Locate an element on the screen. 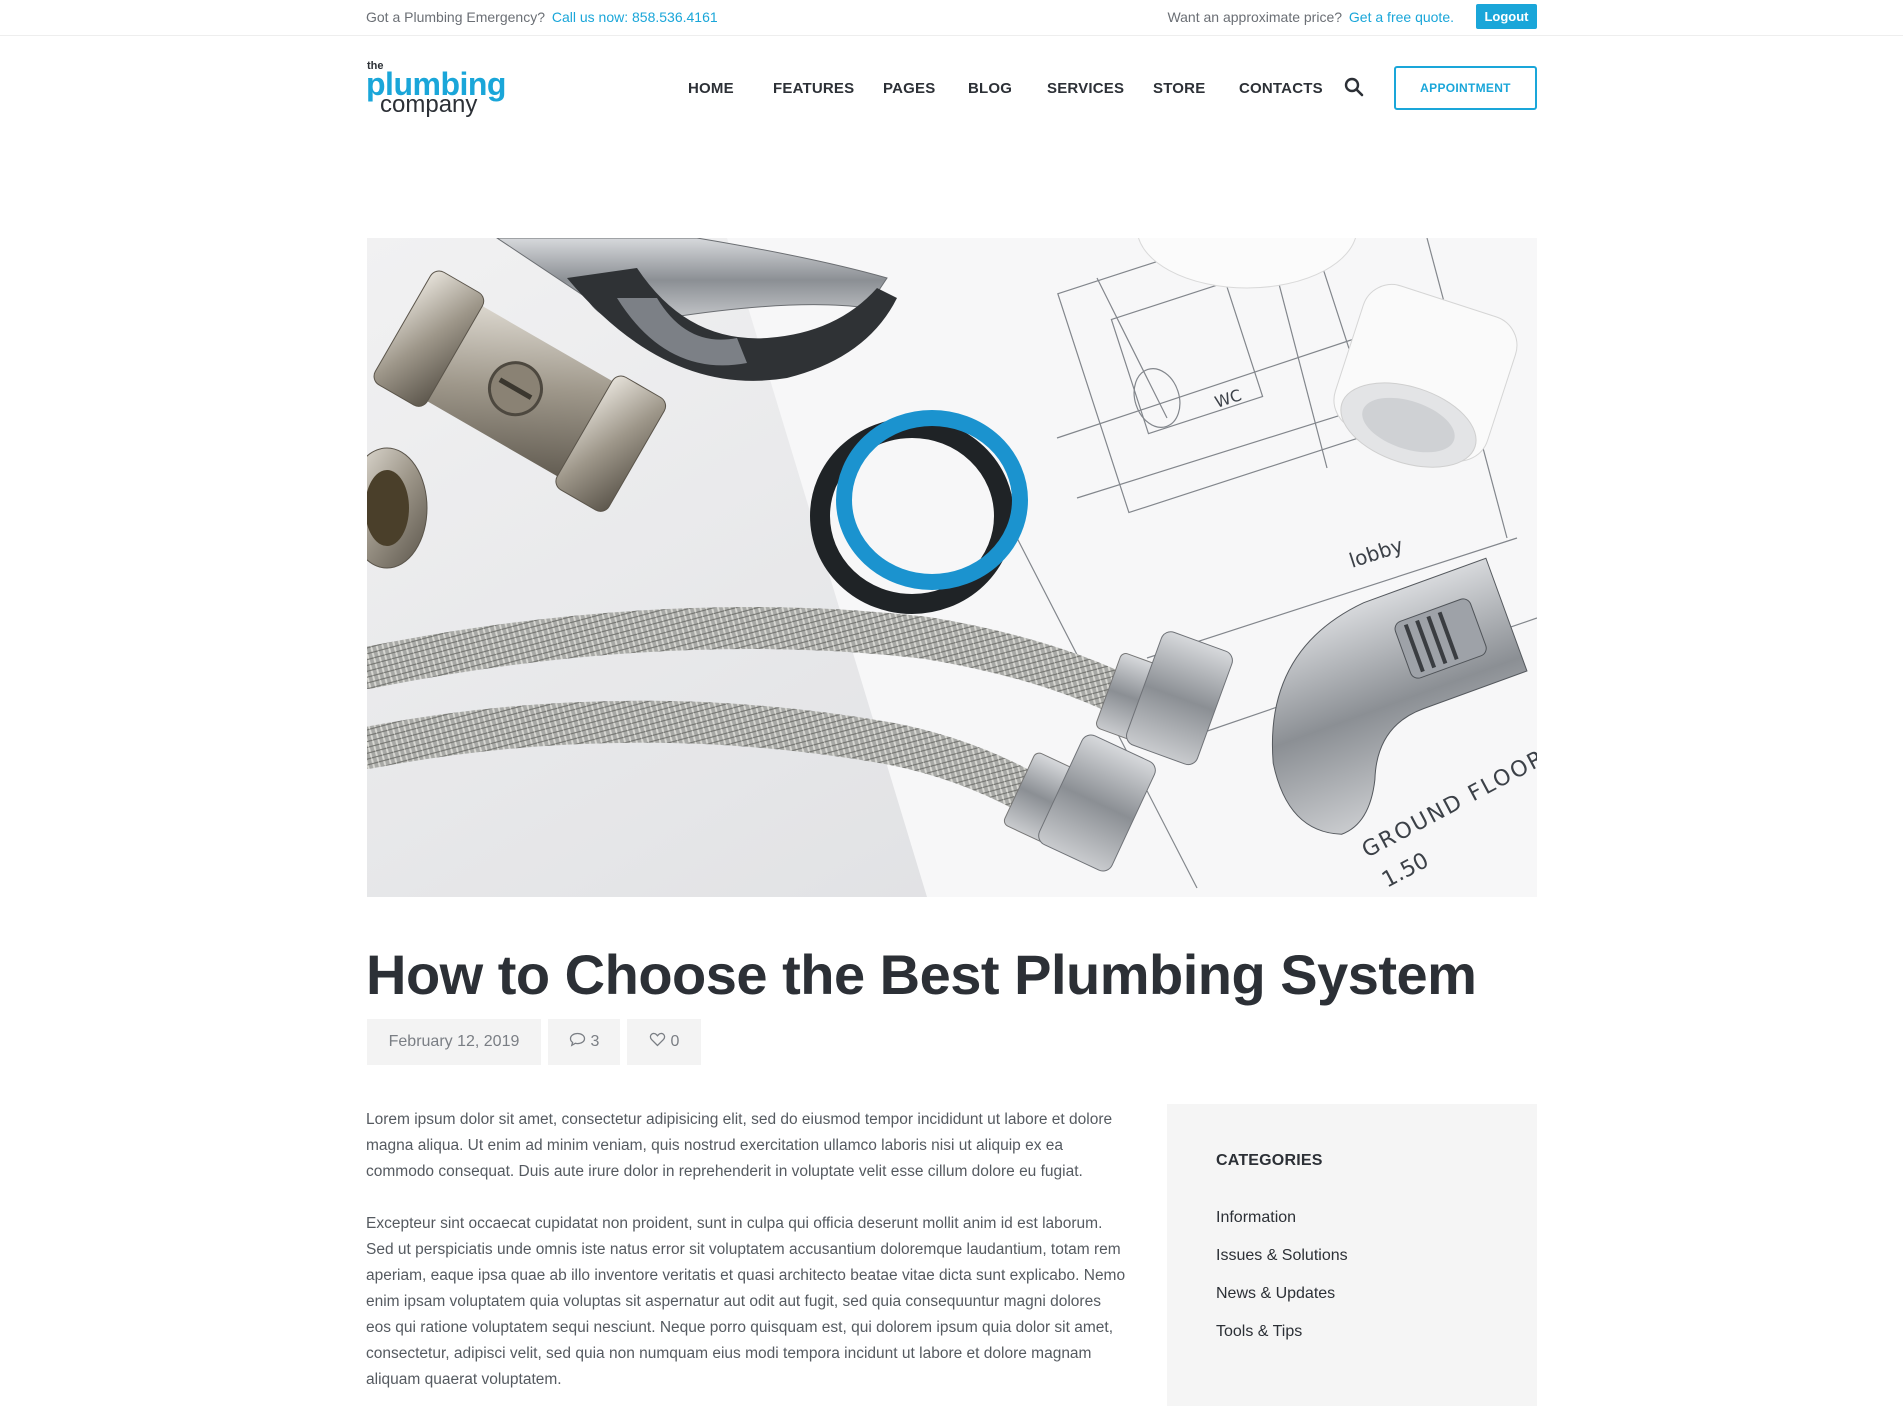 The width and height of the screenshot is (1903, 1419). logout-button: Logout is located at coordinates (1506, 16).